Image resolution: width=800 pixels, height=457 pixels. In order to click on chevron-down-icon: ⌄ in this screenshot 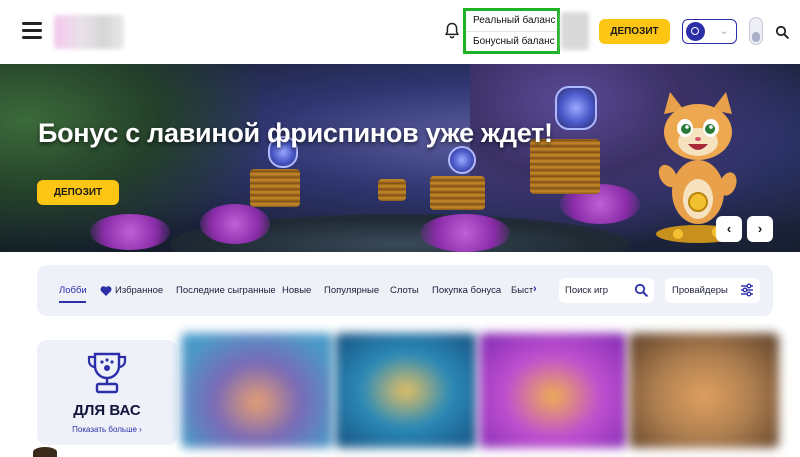, I will do `click(723, 31)`.